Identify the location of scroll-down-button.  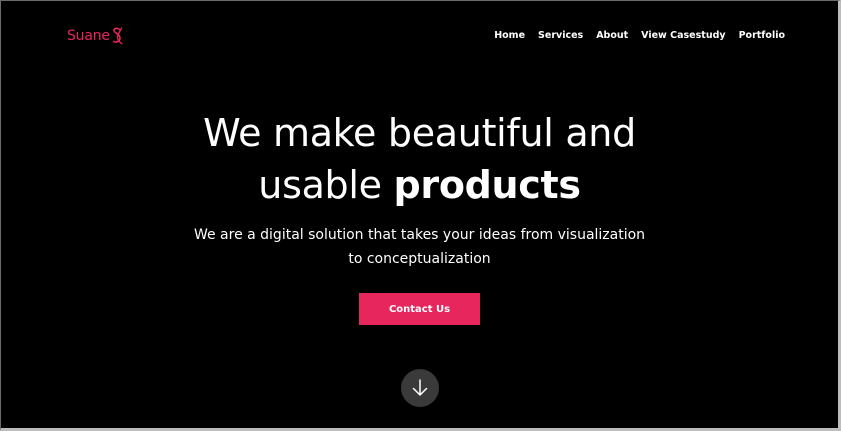
(420, 388).